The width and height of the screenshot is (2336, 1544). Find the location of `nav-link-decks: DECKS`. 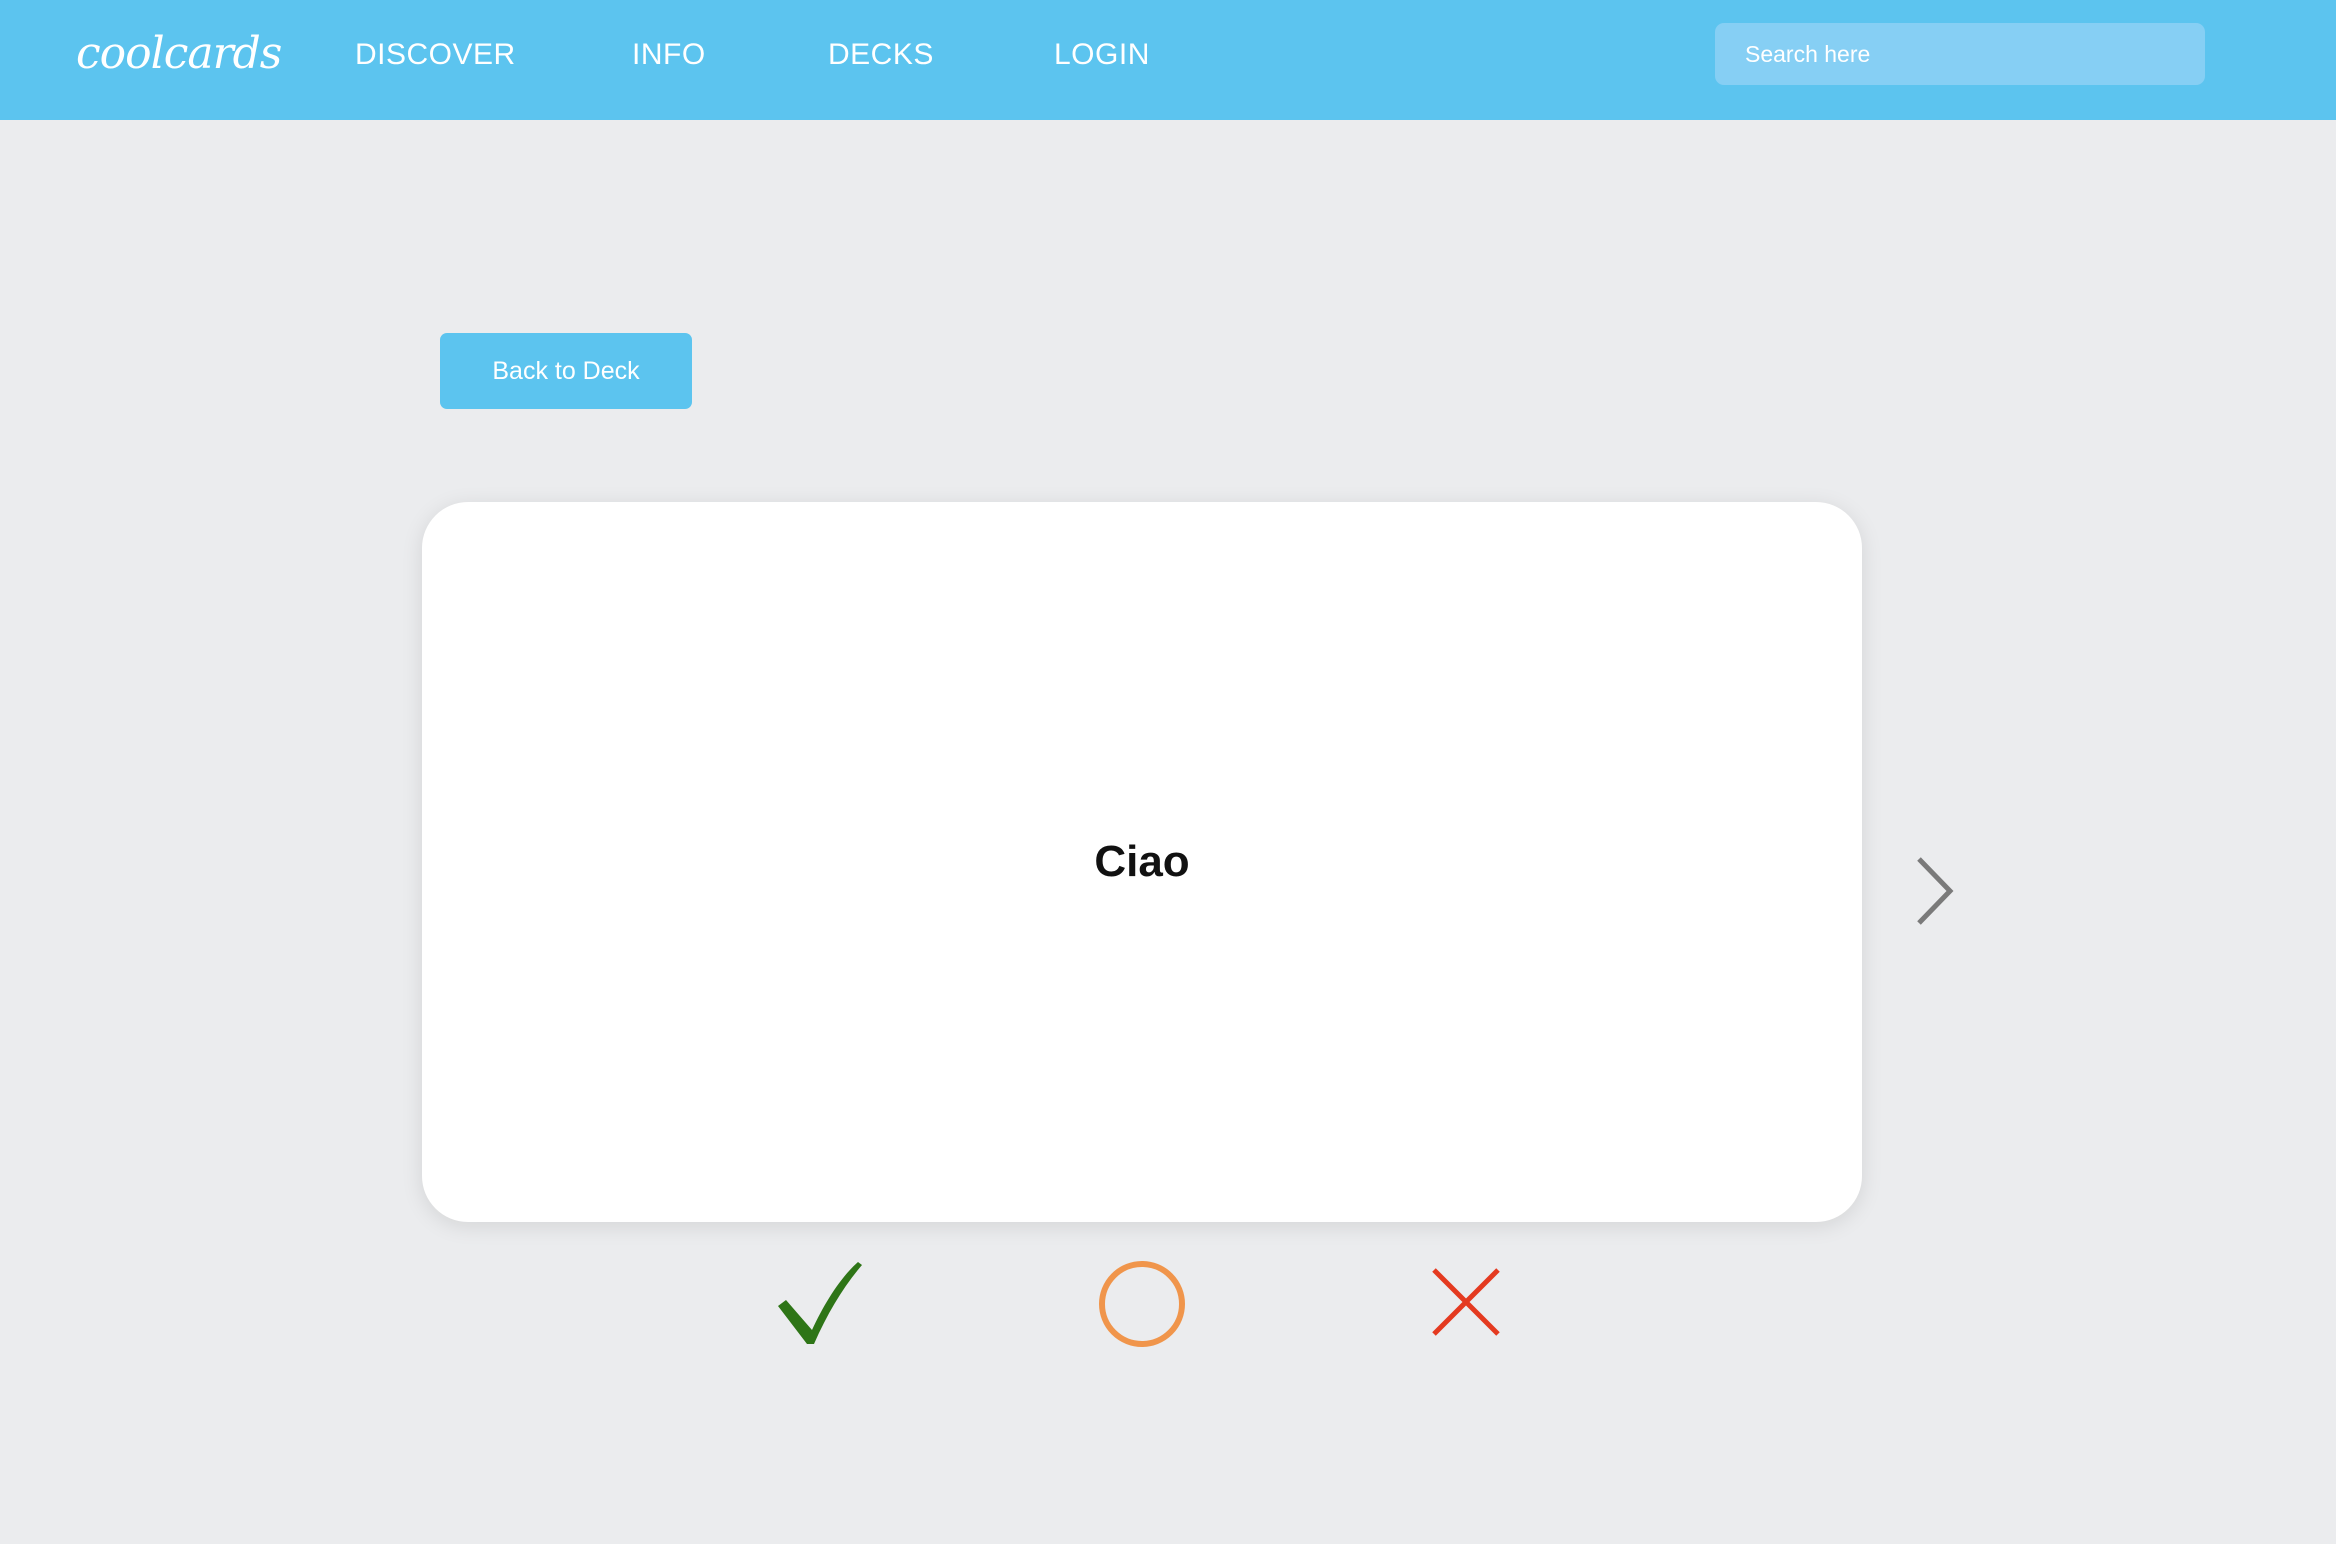

nav-link-decks: DECKS is located at coordinates (881, 55).